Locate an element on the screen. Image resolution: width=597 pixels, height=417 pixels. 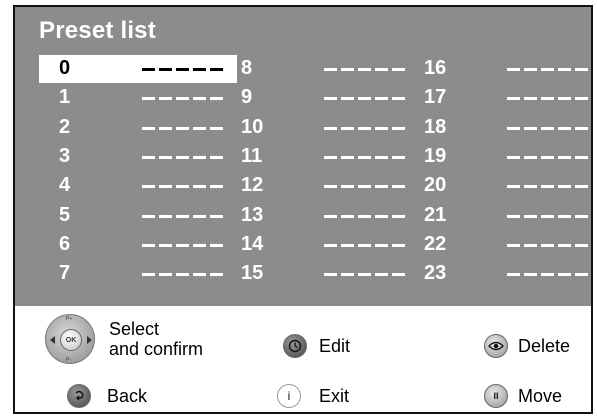
preset-number: 0 is located at coordinates (65, 68).